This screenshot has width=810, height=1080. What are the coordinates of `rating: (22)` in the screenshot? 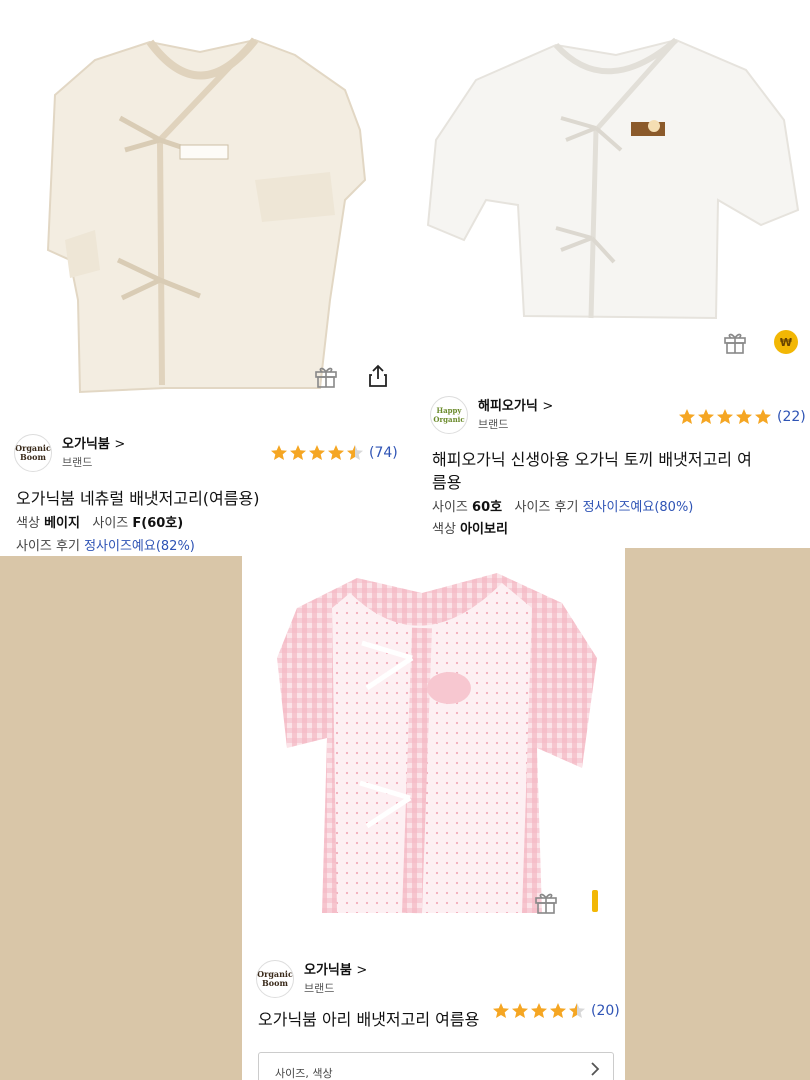 It's located at (742, 417).